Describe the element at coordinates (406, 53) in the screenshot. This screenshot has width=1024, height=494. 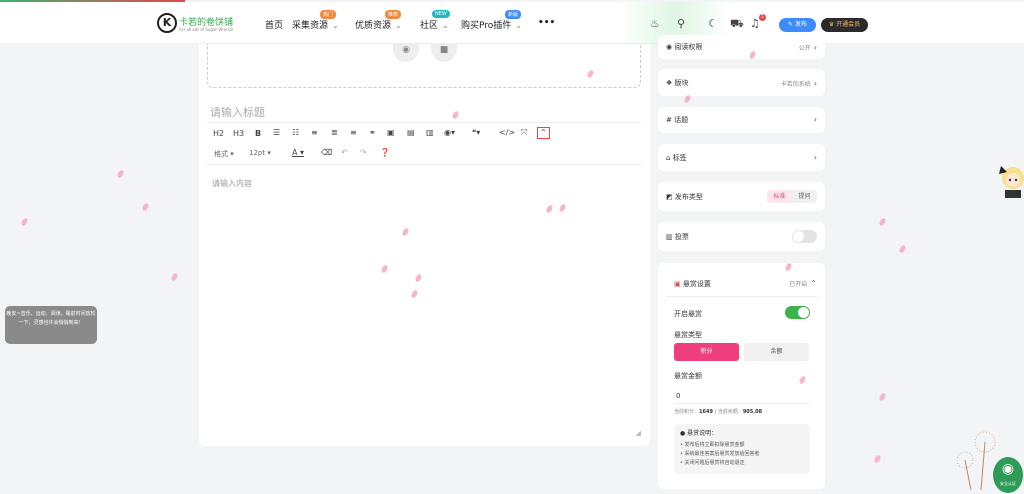
I see `camera-icon: ◉` at that location.